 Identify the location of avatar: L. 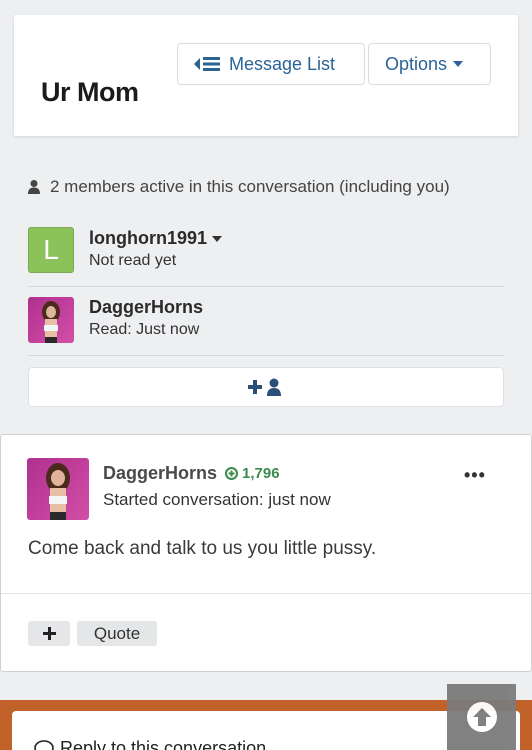
(51, 250).